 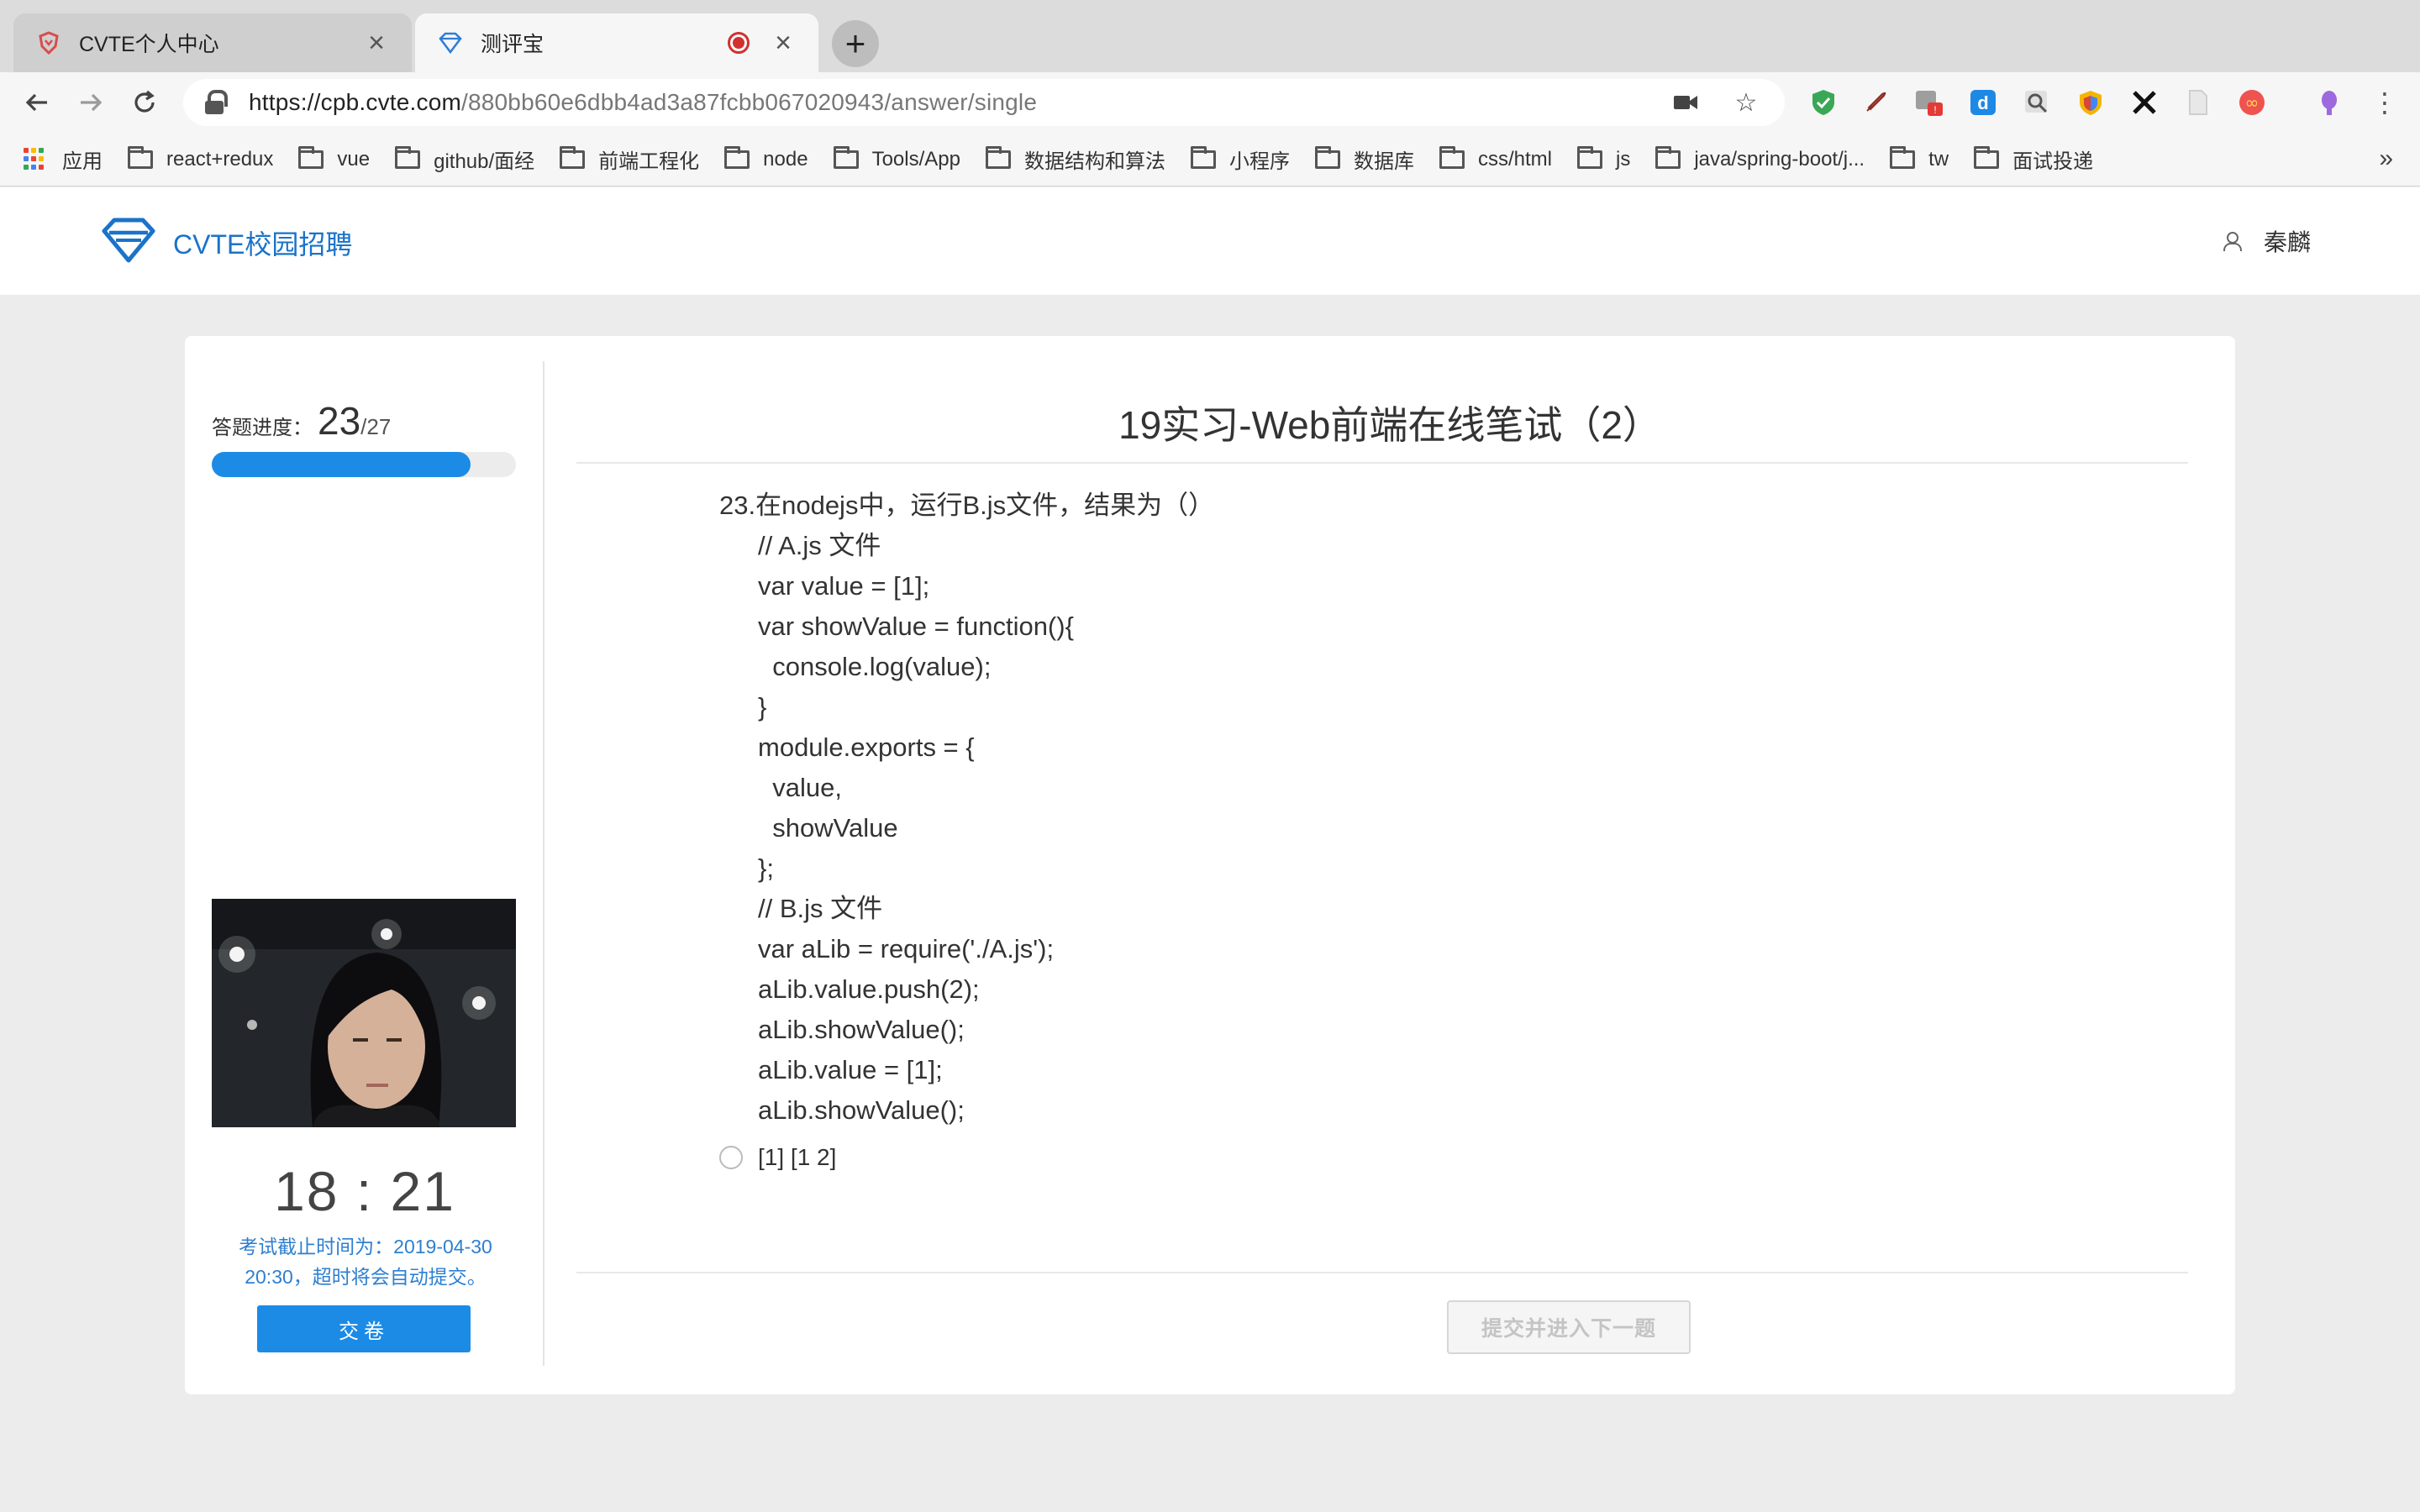 I want to click on progress-label-text: 答题进度：, so click(x=262, y=428).